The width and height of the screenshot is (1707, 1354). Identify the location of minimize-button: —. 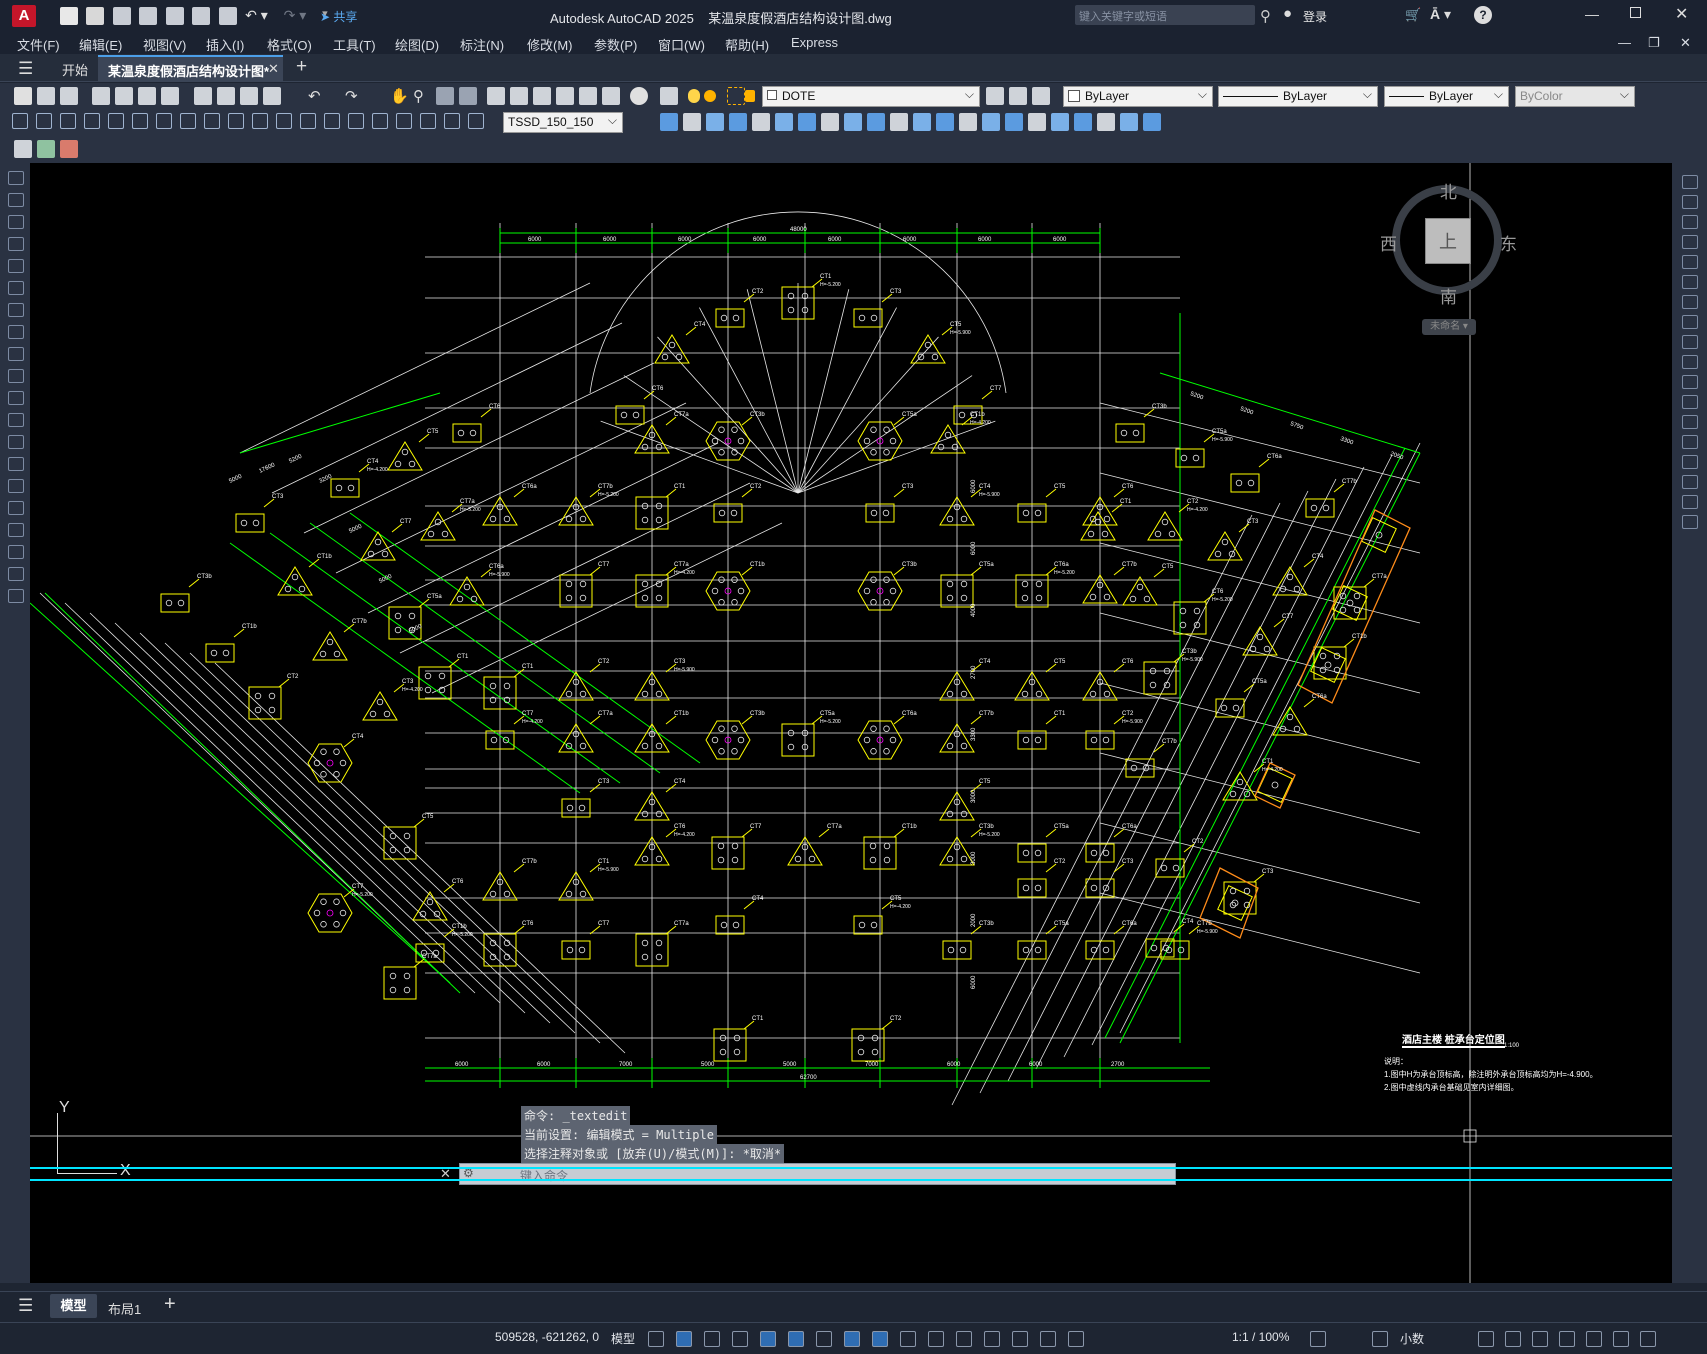
(1592, 14).